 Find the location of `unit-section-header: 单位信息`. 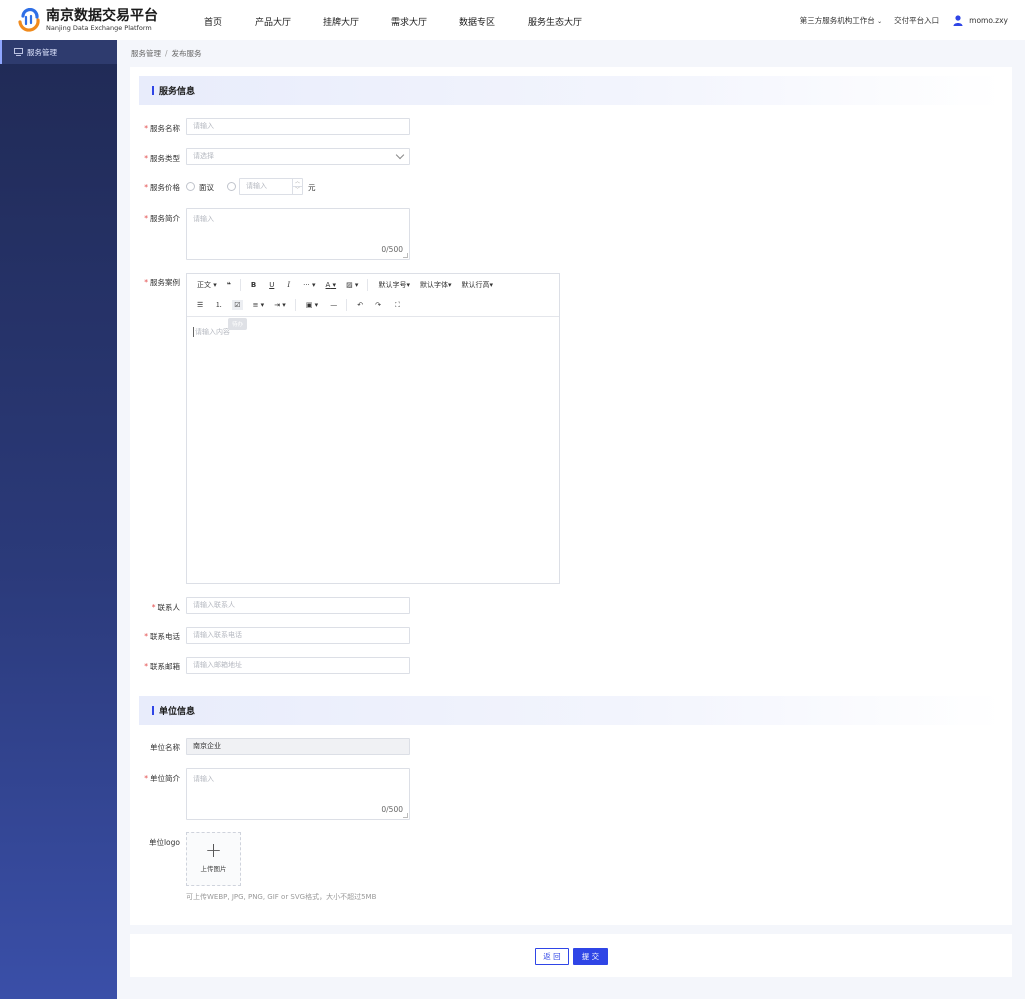

unit-section-header: 单位信息 is located at coordinates (571, 710).